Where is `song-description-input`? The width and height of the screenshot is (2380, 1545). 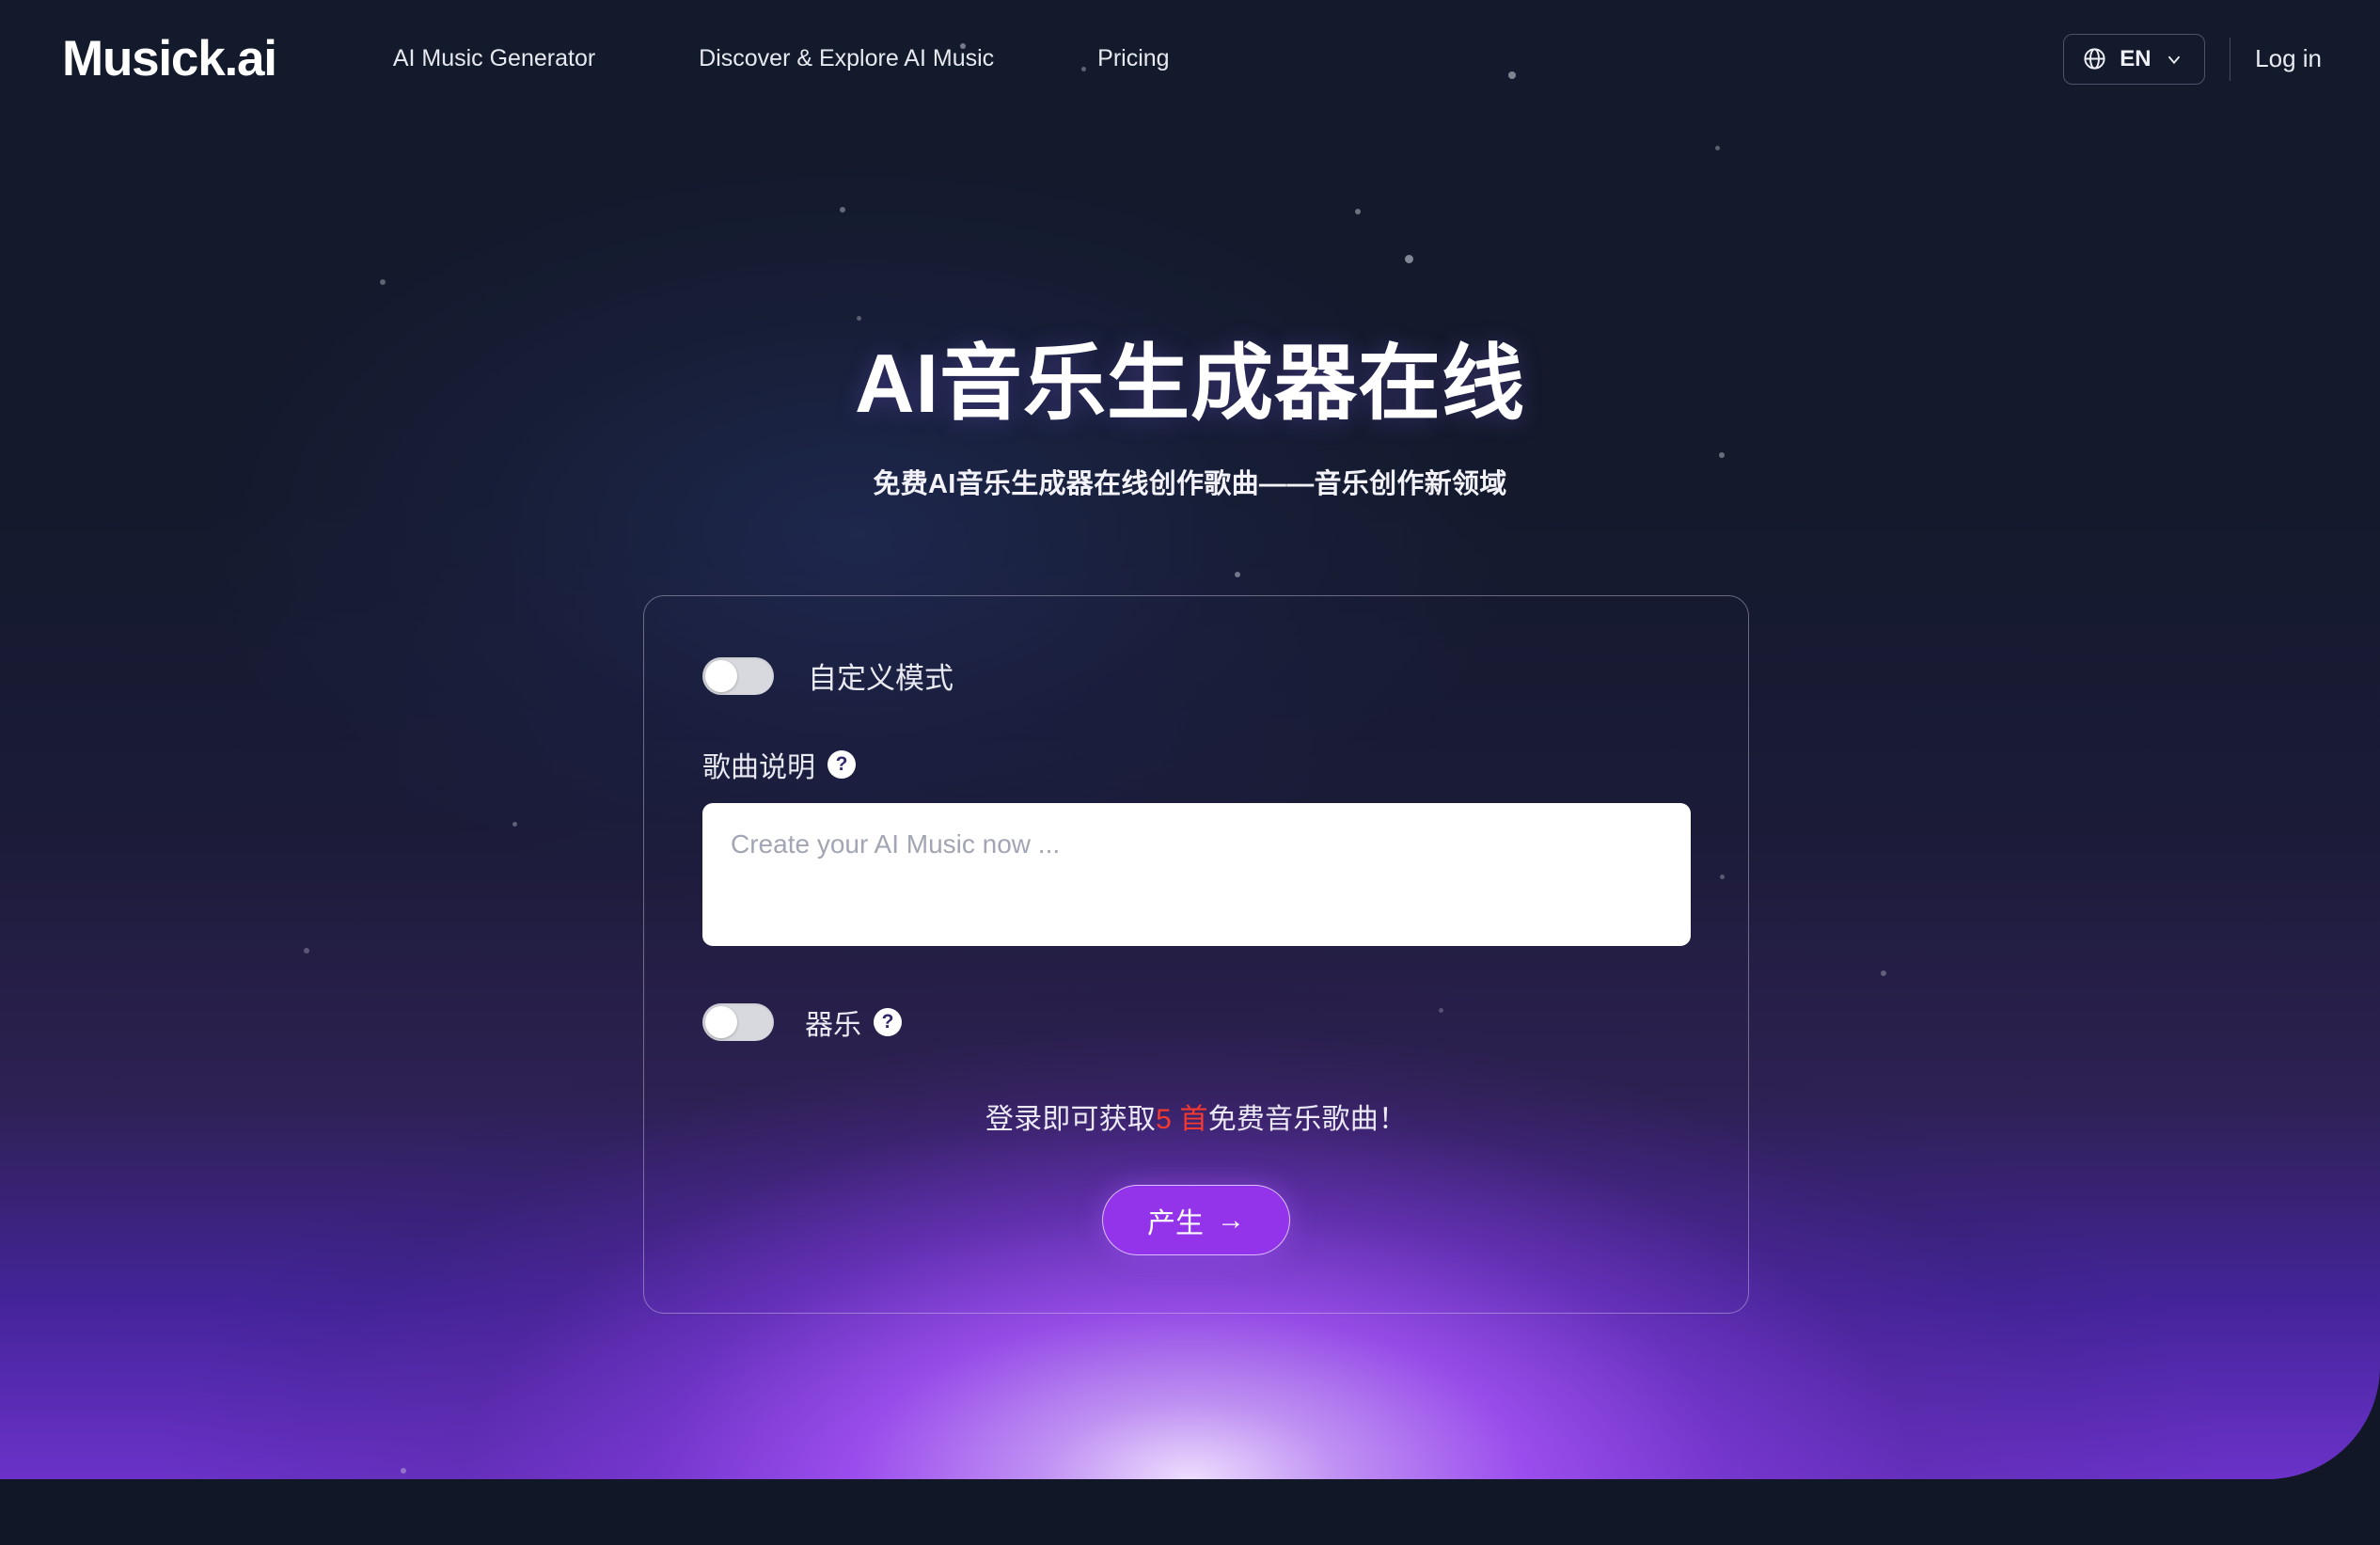
song-description-input is located at coordinates (1196, 874).